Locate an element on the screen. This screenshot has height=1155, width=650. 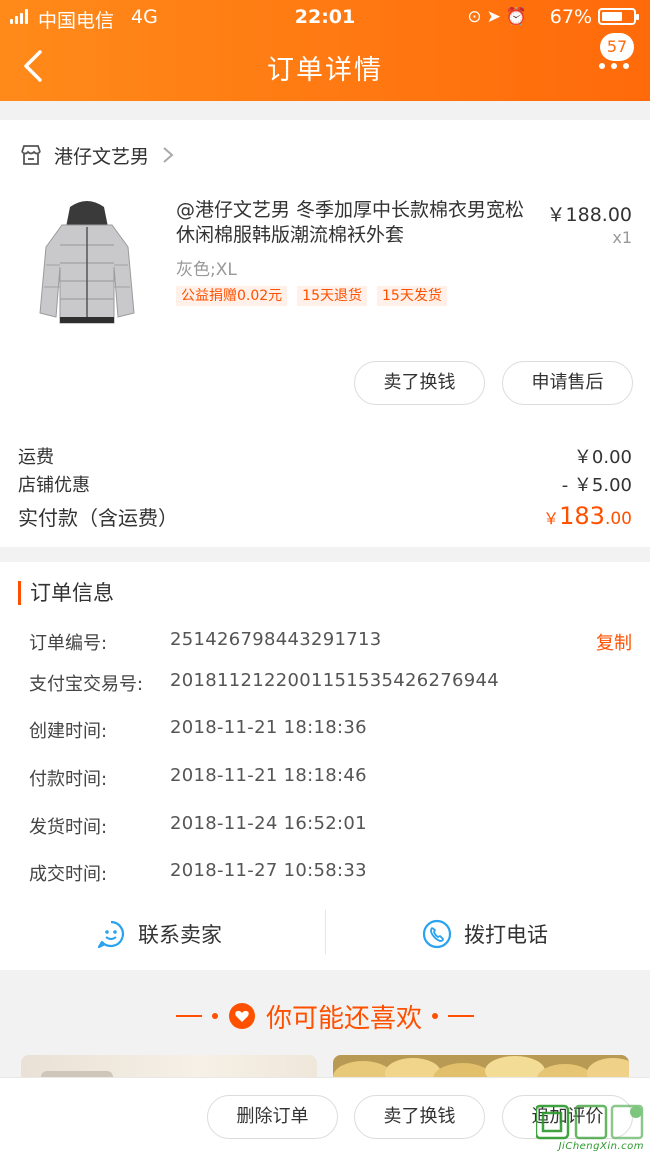
shipped-time-value: 2018-11-24 16:52:01 is located at coordinates (268, 823).